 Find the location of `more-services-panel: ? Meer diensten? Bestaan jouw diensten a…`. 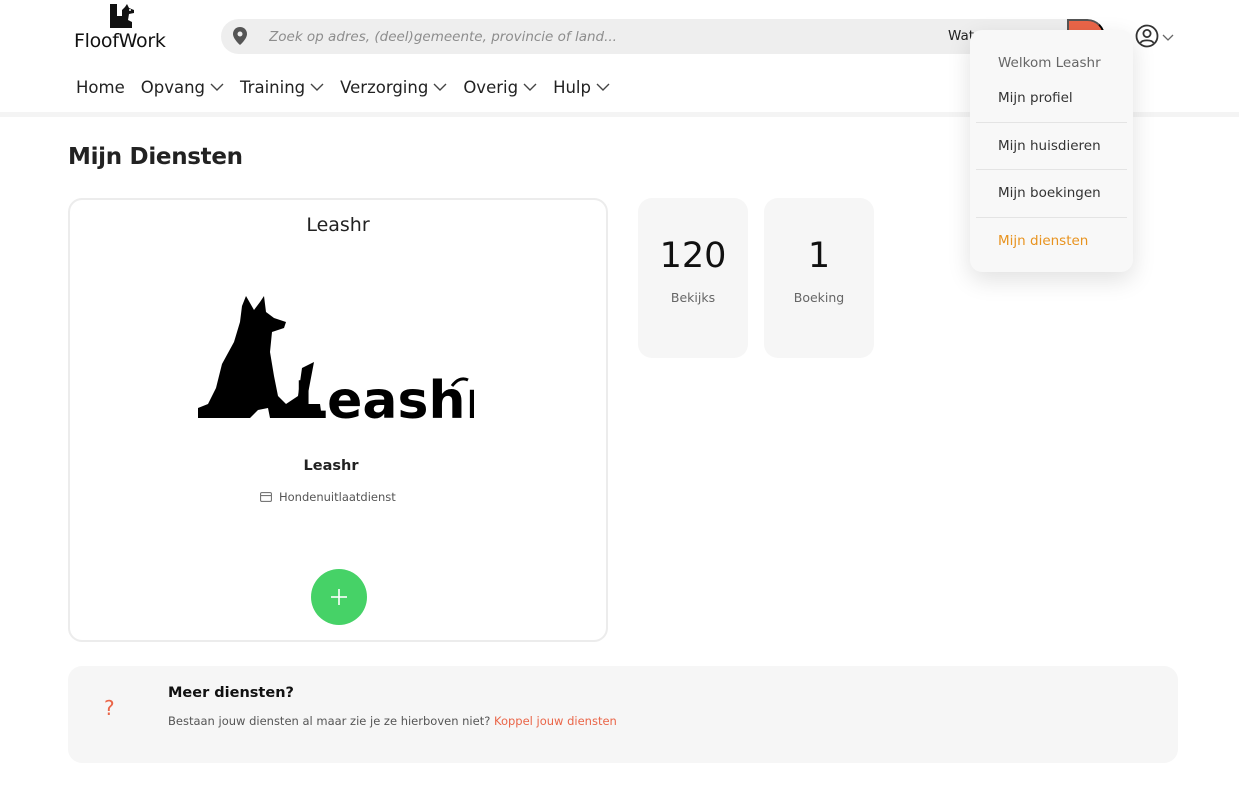

more-services-panel: ? Meer diensten? Bestaan jouw diensten a… is located at coordinates (623, 714).